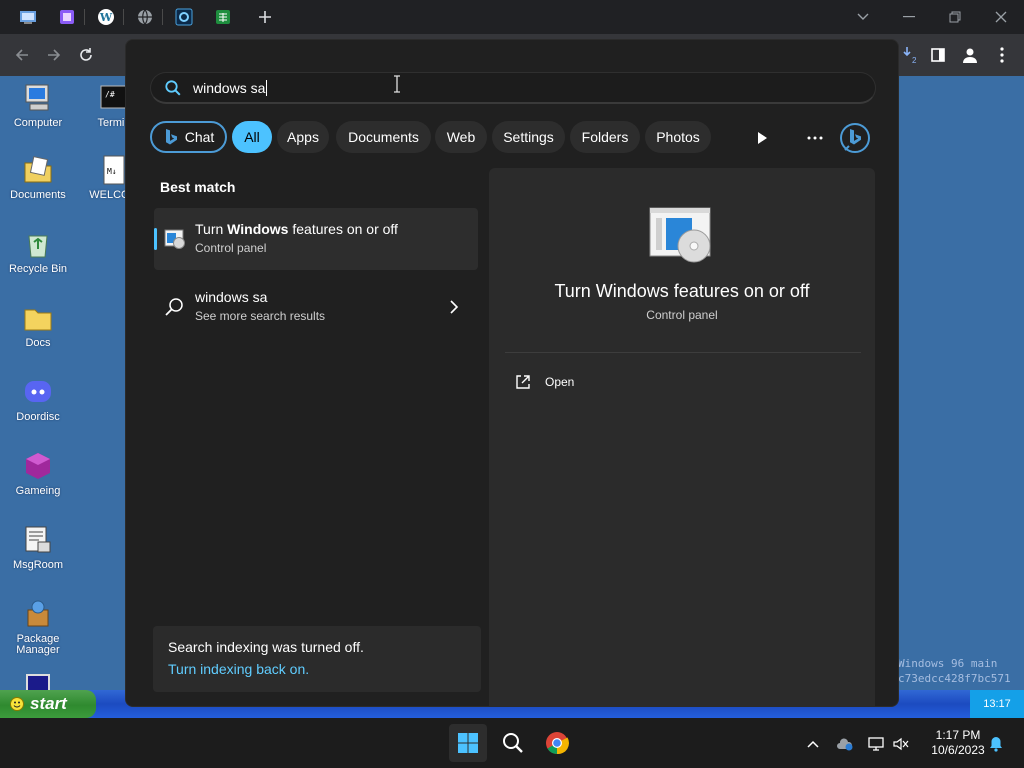 This screenshot has width=1024, height=768. What do you see at coordinates (260, 316) in the screenshot?
I see `web-search-subtitle: See more search results` at bounding box center [260, 316].